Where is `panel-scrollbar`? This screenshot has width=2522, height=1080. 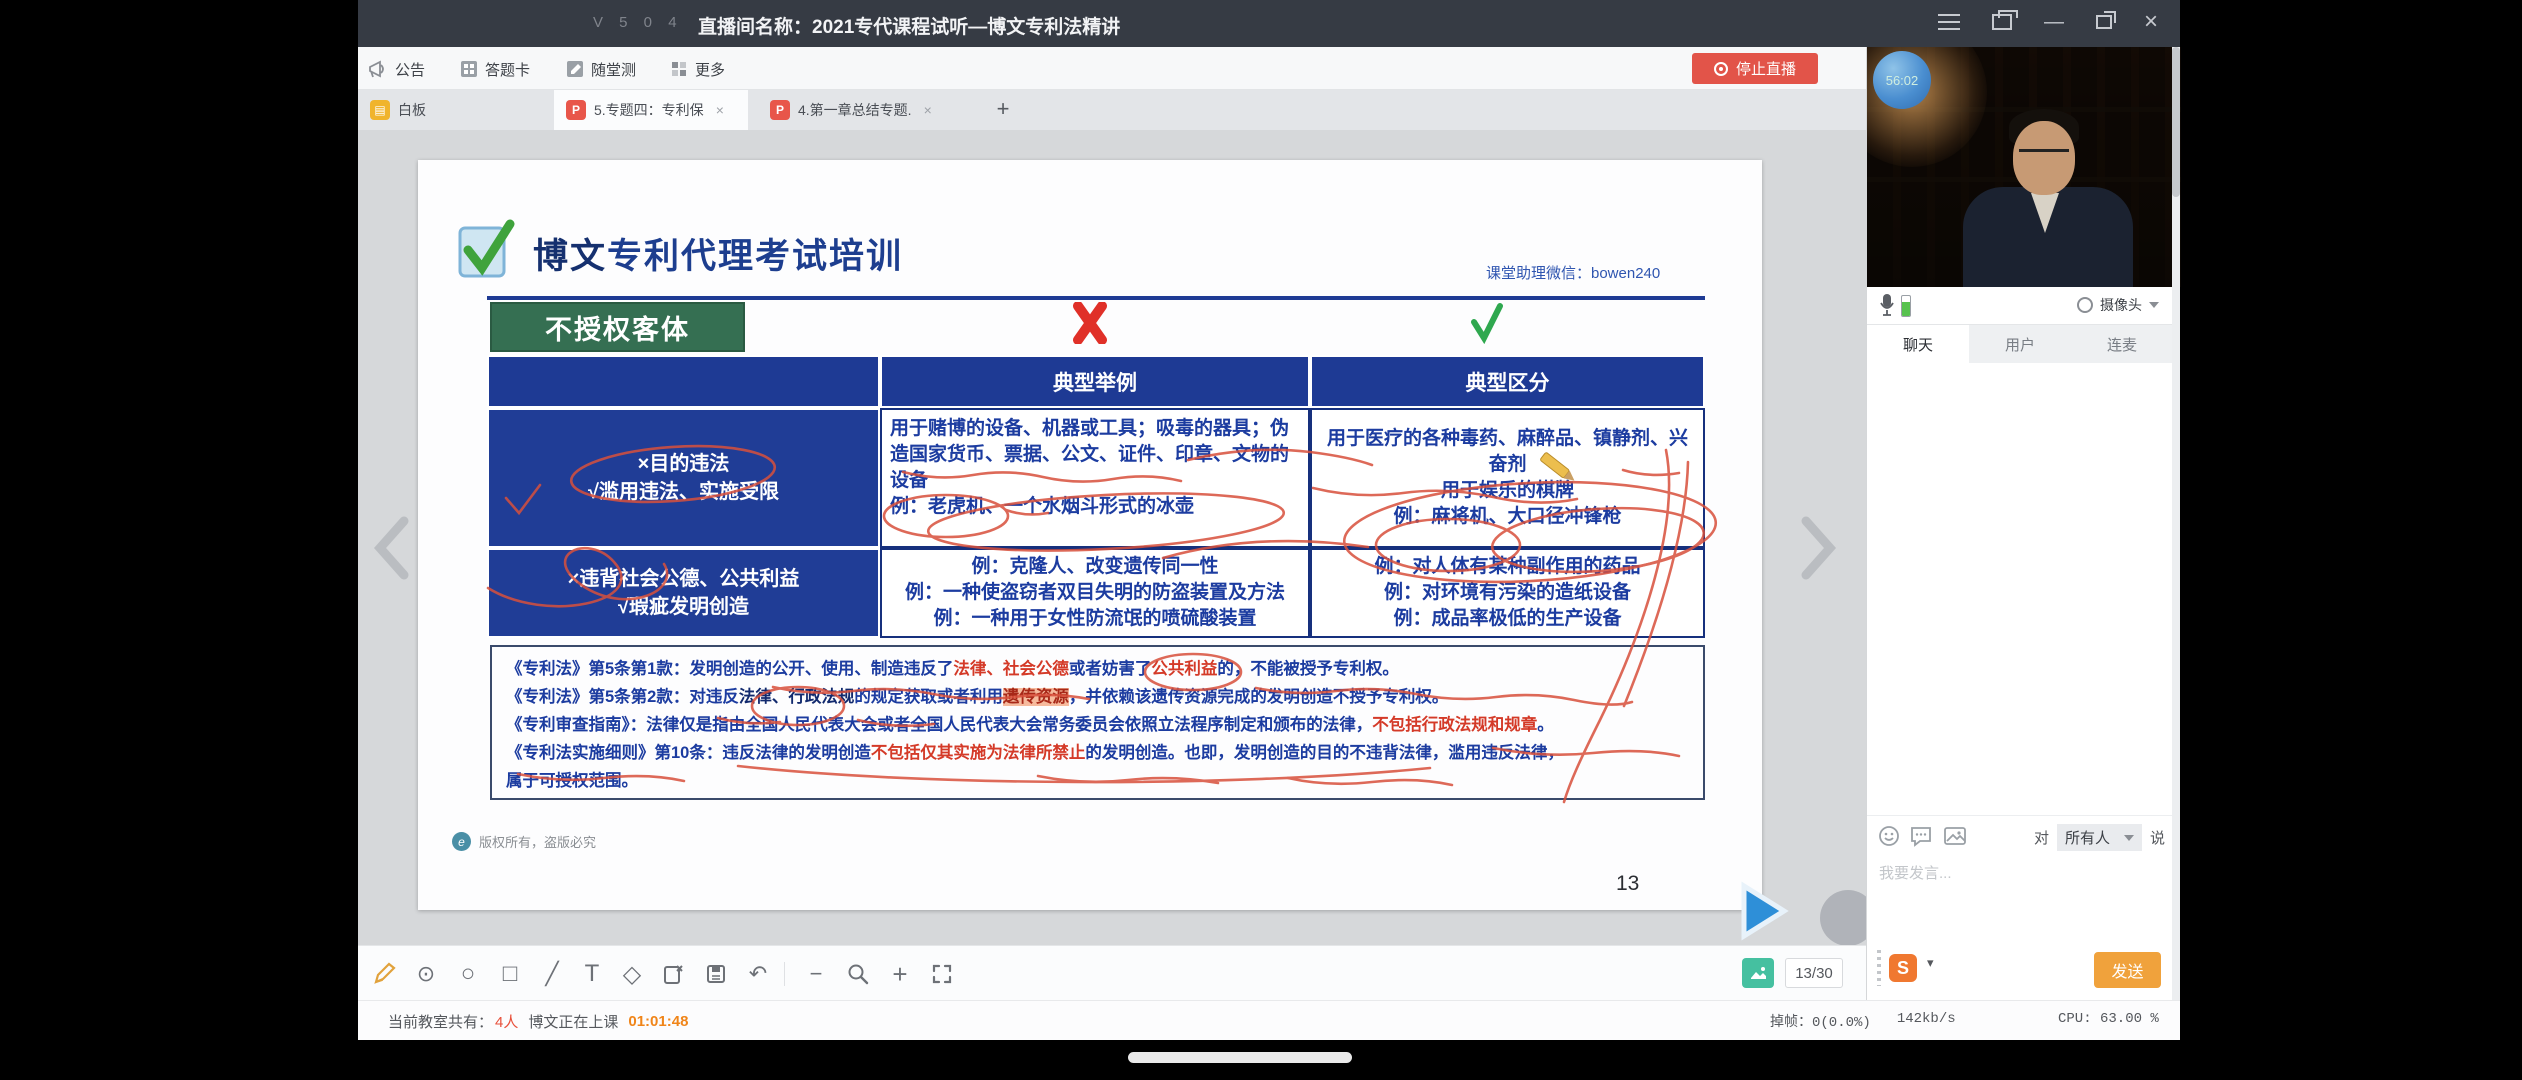 panel-scrollbar is located at coordinates (2176, 523).